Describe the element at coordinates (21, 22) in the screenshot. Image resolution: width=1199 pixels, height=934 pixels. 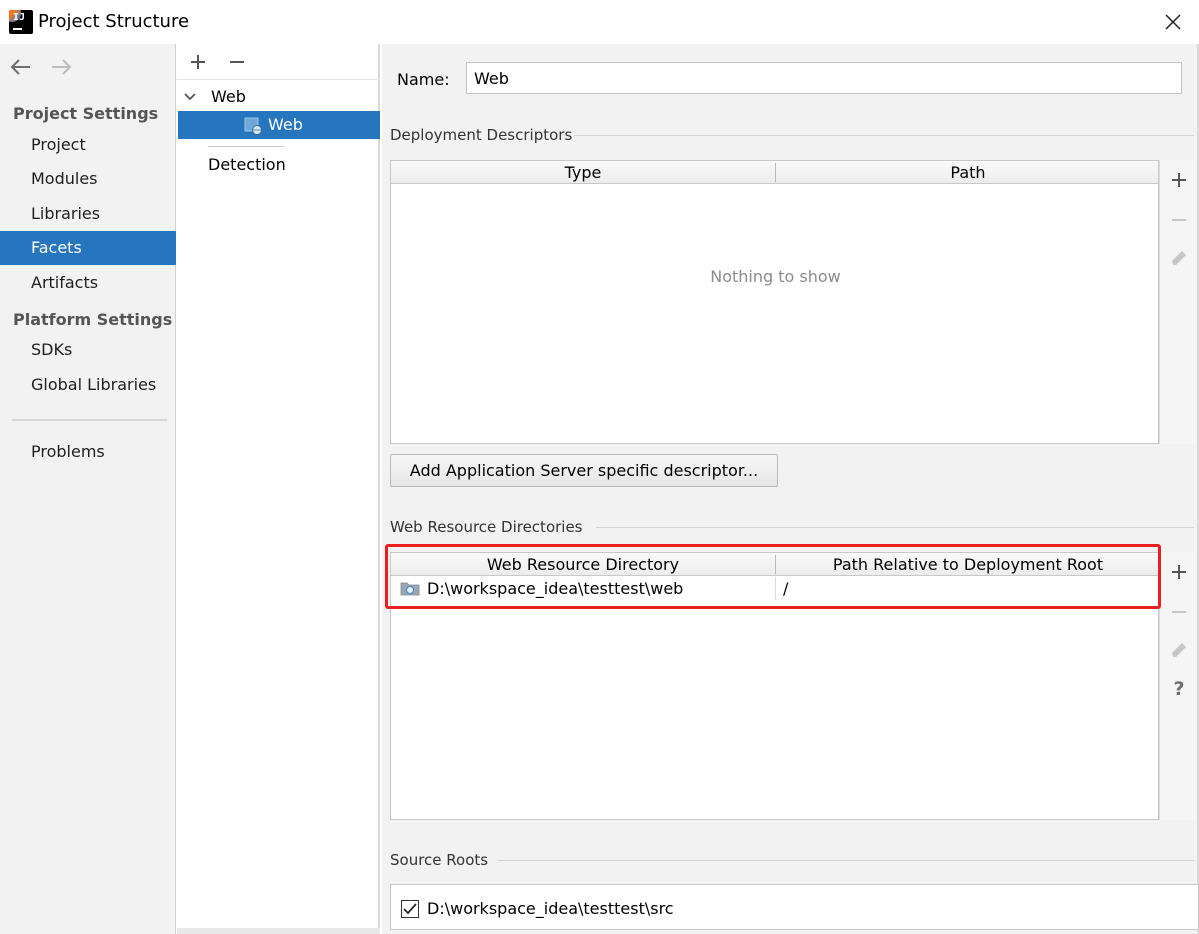
I see `intellij-logo-icon: IJ` at that location.